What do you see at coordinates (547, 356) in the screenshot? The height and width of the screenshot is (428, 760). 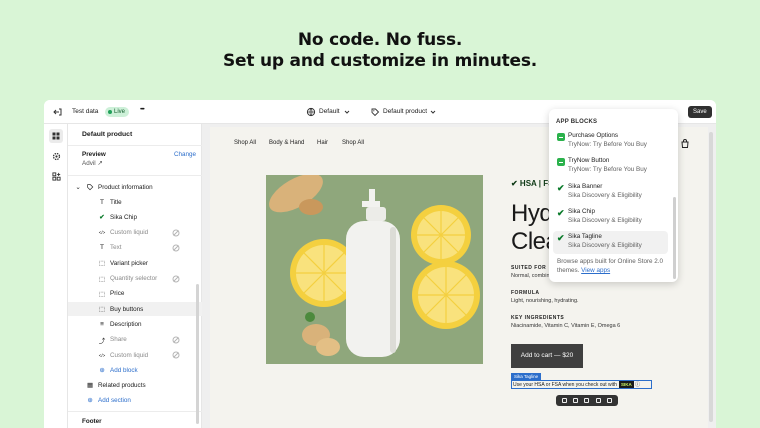 I see `add-to-cart-button: Add to cart — $20` at bounding box center [547, 356].